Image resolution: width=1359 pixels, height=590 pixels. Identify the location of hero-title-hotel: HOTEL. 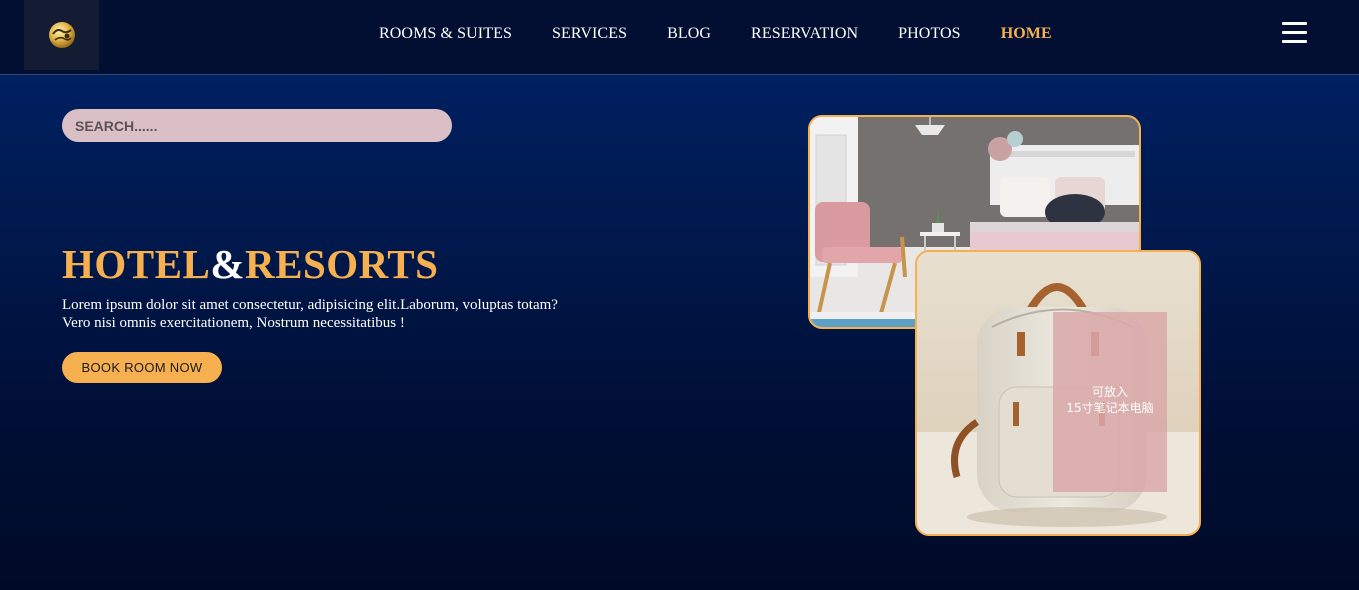
(136, 264).